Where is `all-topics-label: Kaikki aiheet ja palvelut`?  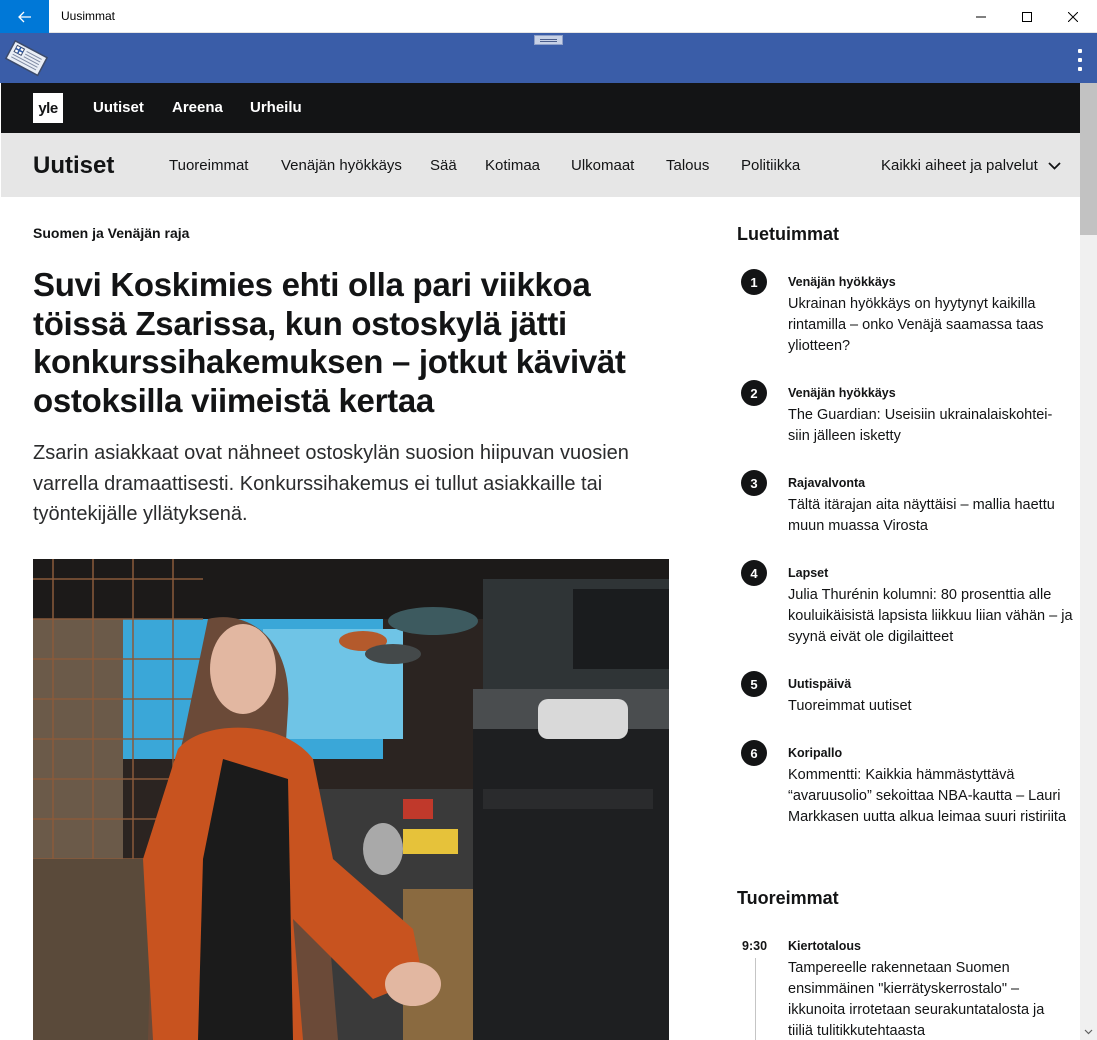 all-topics-label: Kaikki aiheet ja palvelut is located at coordinates (959, 165).